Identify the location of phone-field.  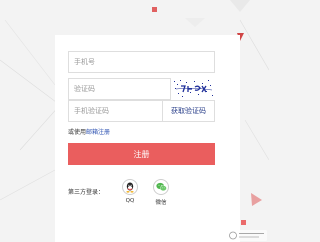
(141, 62).